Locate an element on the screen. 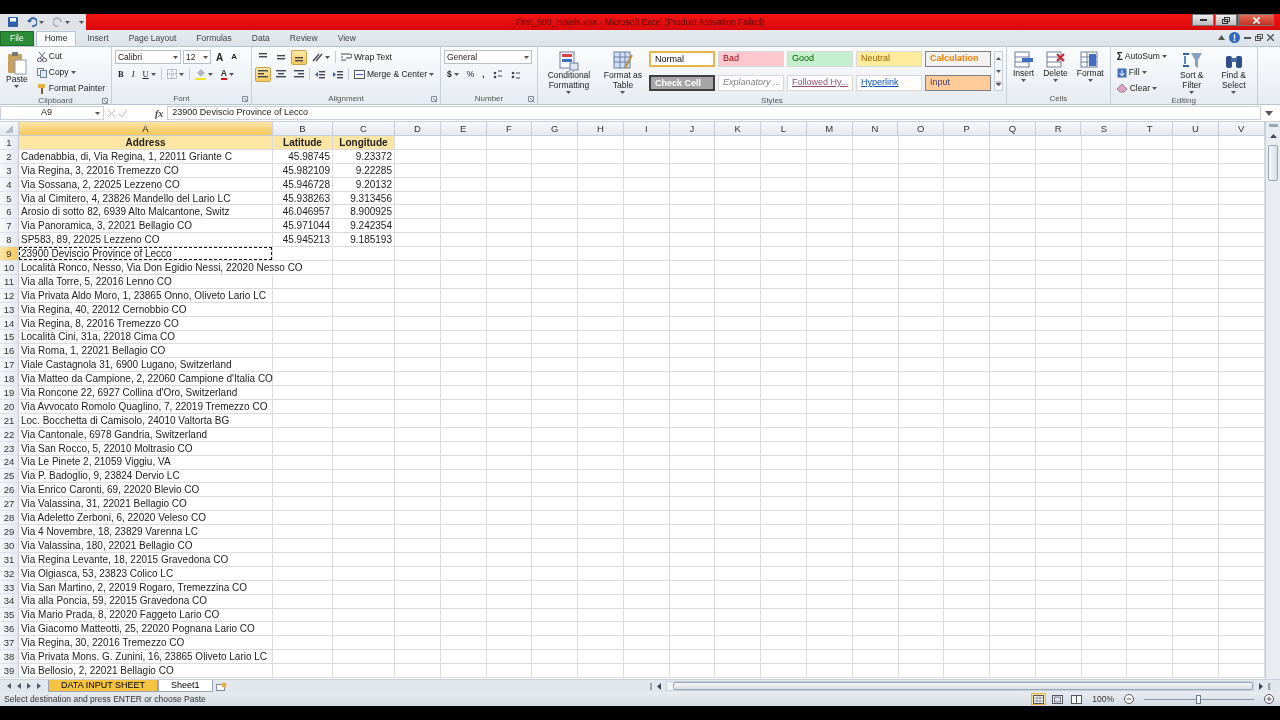  format-as-table-button: Format as Table is located at coordinates (622, 72).